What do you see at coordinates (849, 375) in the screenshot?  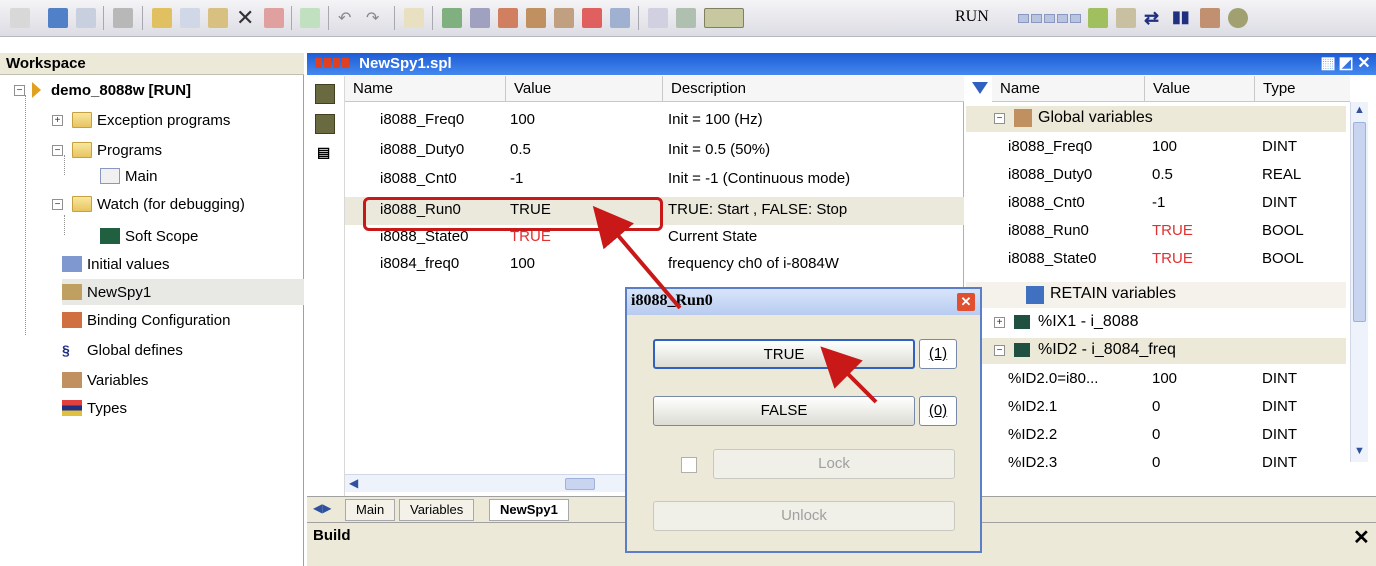 I see `arrow-to-true-button` at bounding box center [849, 375].